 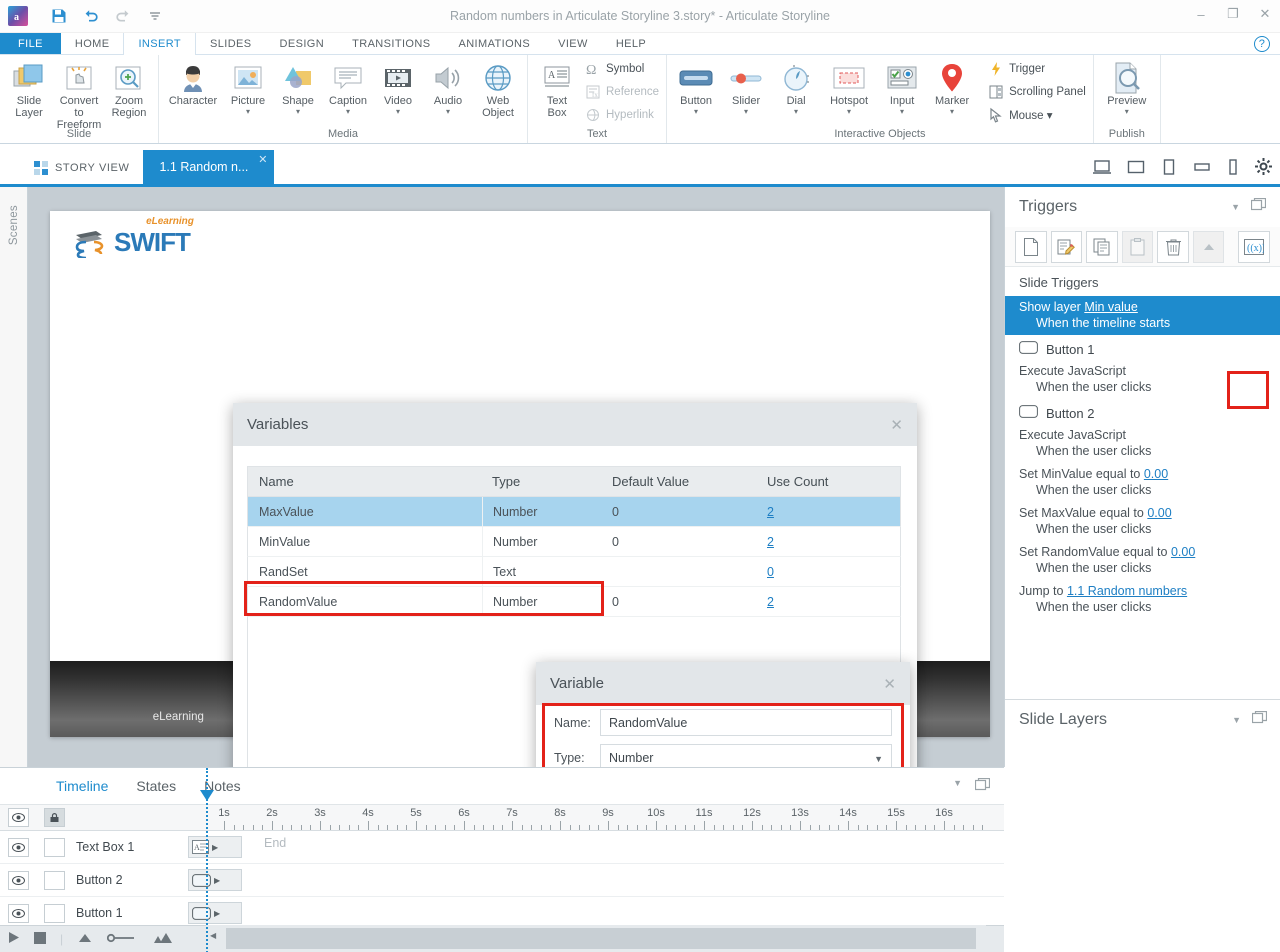 I want to click on timeline-playhead-handle, so click(x=207, y=795).